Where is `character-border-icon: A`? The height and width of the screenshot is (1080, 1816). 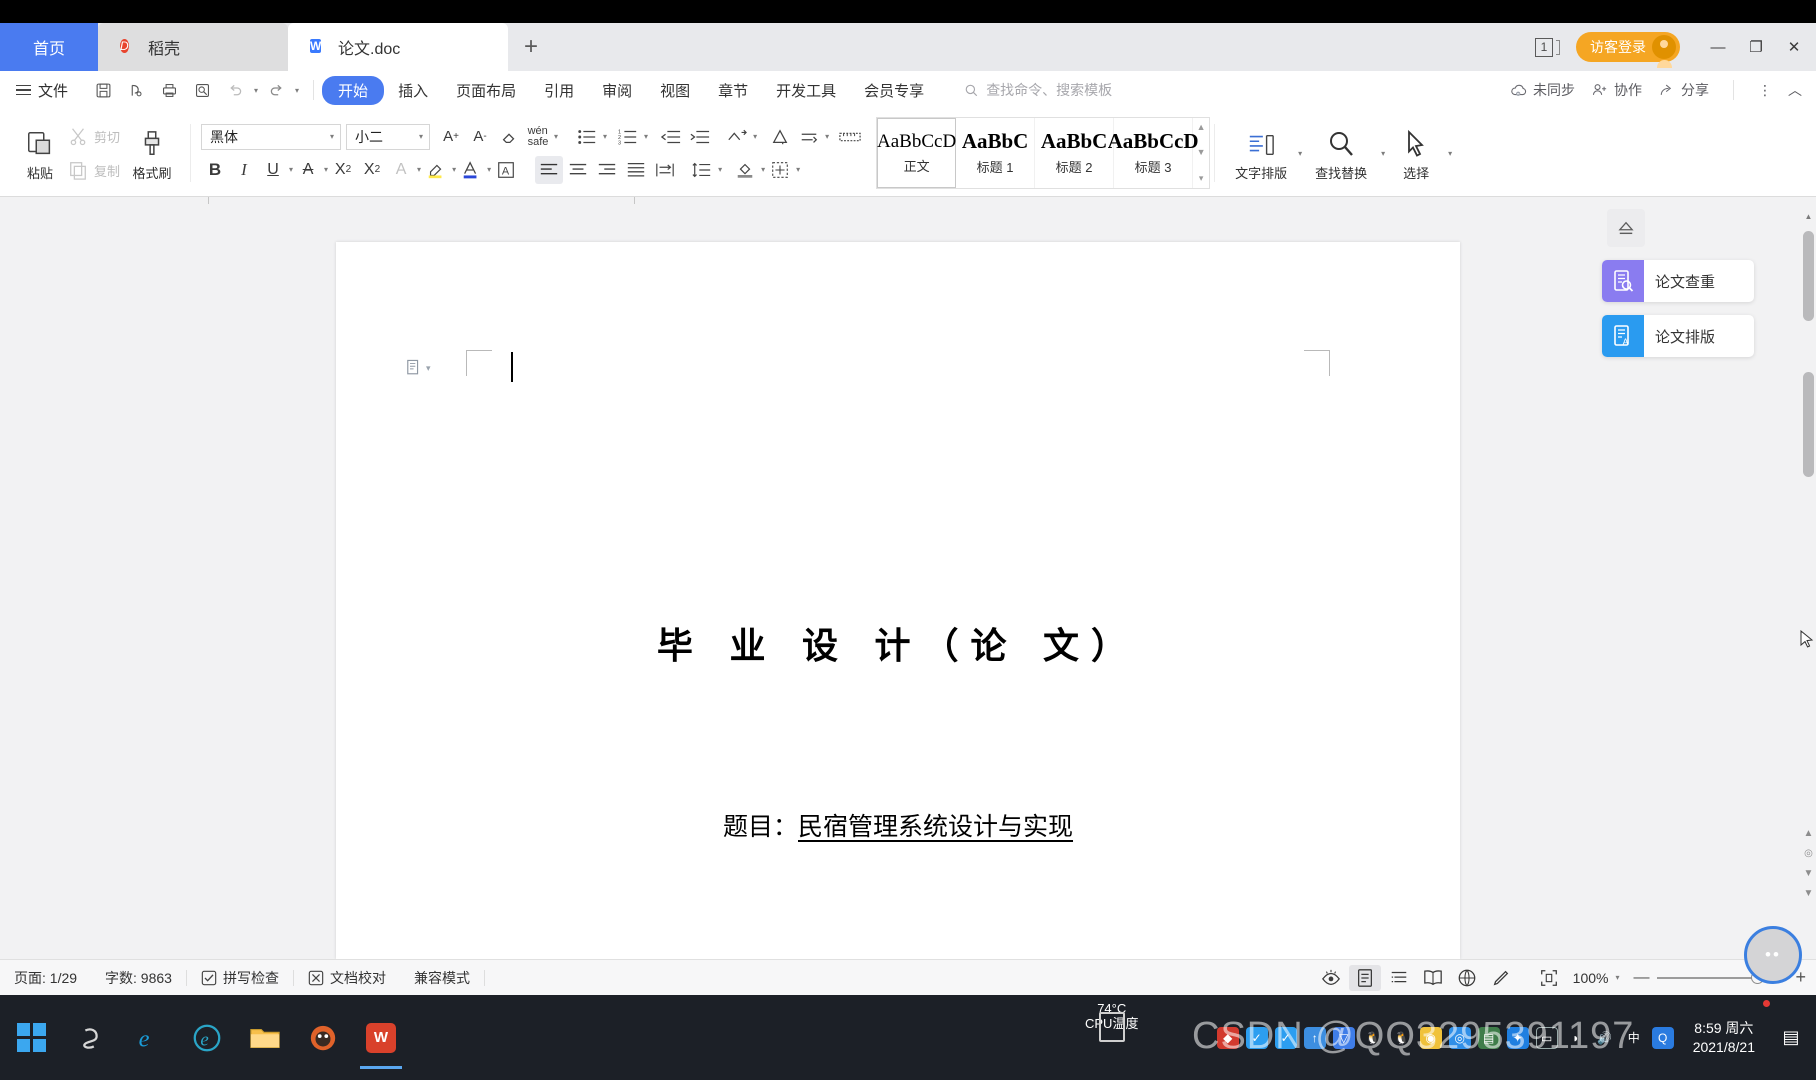
character-border-icon: A is located at coordinates (506, 170).